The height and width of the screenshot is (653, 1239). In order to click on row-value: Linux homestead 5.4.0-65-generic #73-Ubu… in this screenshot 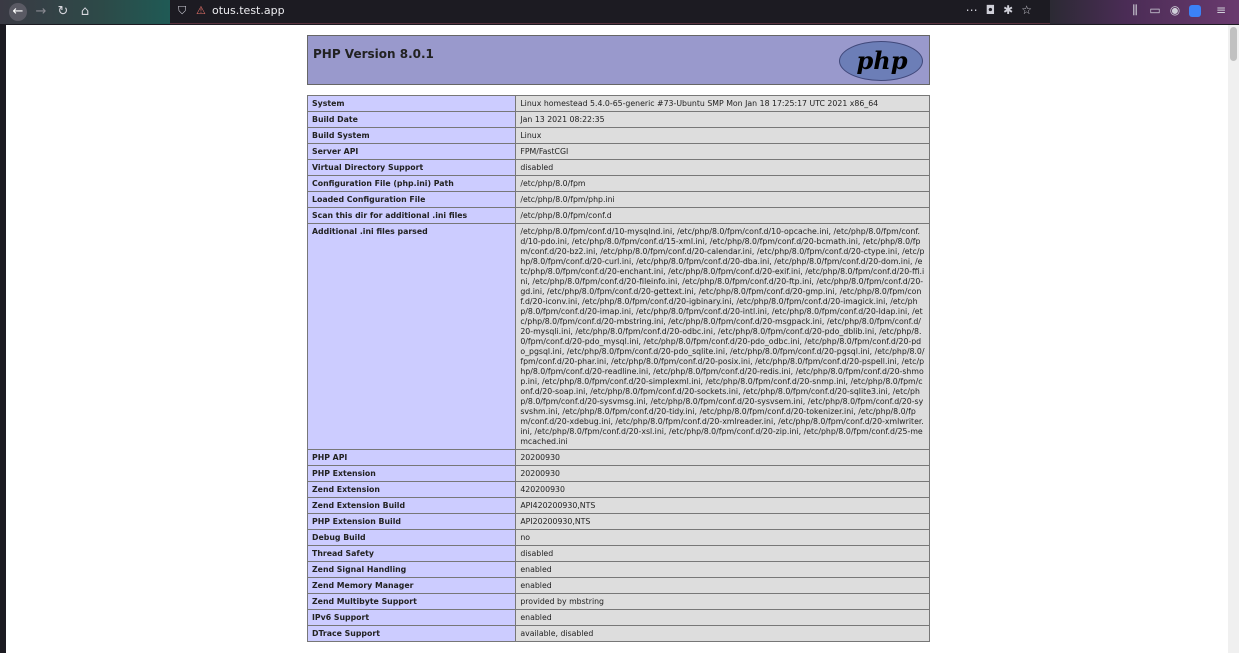, I will do `click(722, 103)`.